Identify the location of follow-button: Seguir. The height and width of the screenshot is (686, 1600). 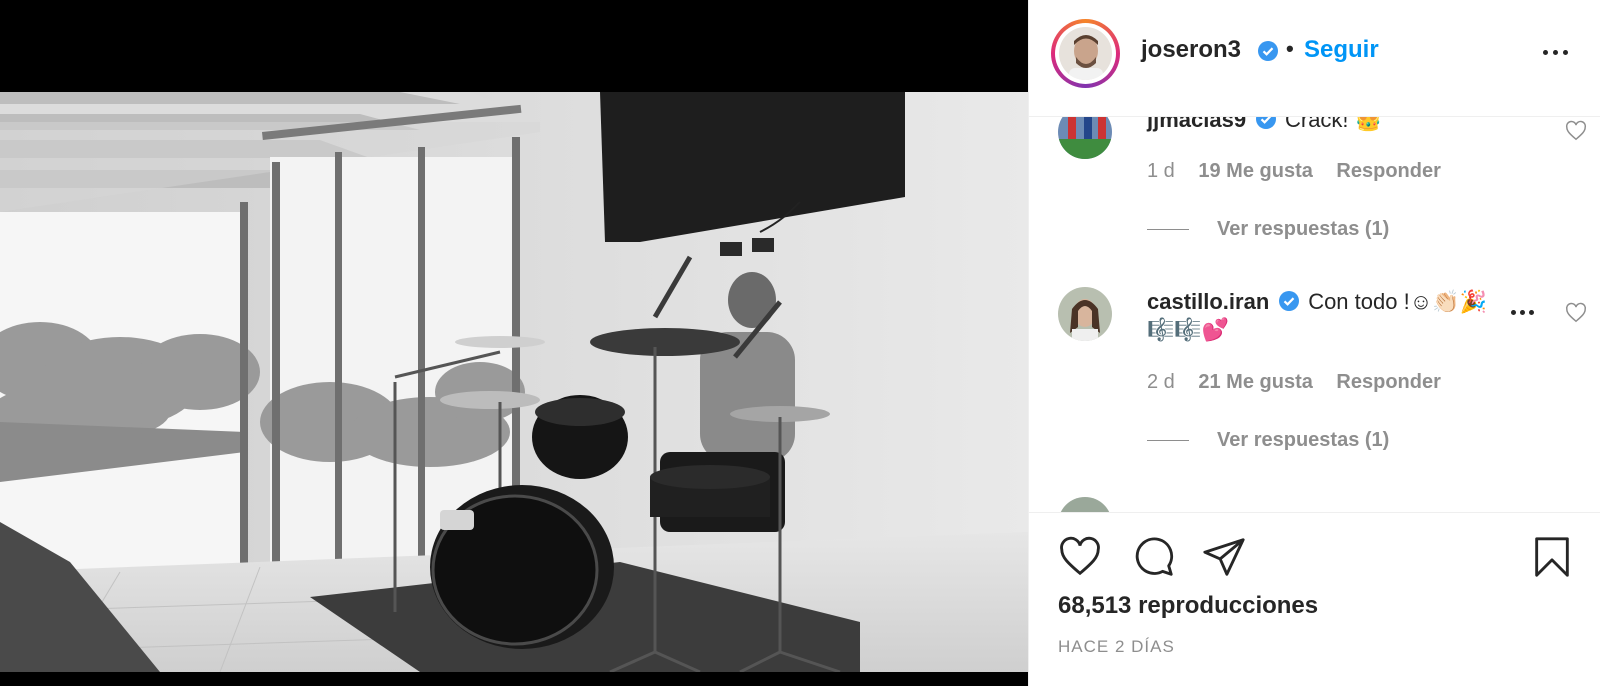
(1341, 50).